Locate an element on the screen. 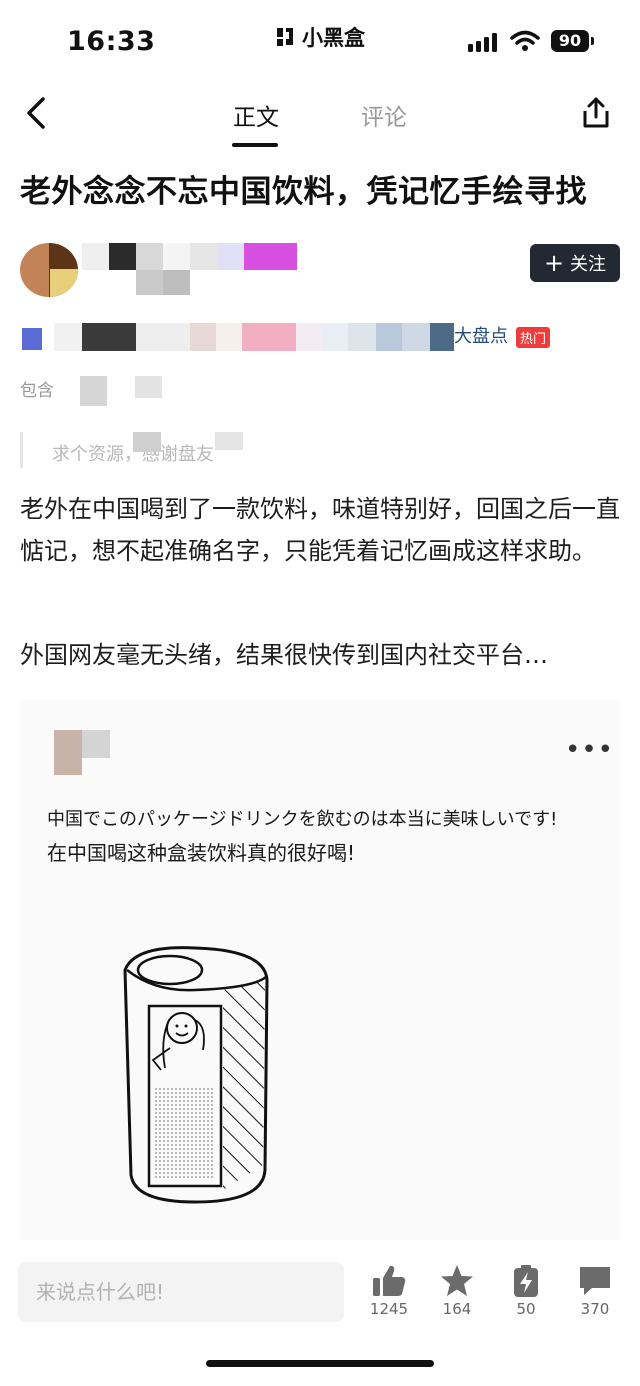  article-title: 老外念念不忘中国饮料，凭记忆手绘寻找 is located at coordinates (303, 192).